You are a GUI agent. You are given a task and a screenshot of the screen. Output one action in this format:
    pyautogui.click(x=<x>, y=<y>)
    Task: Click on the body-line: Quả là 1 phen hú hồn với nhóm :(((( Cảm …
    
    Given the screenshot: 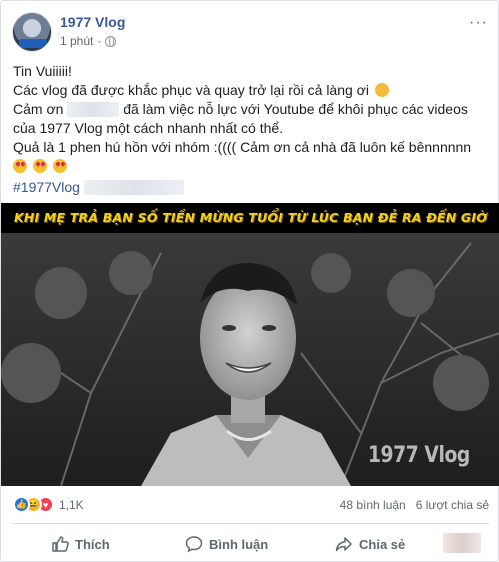 What is the action you would take?
    pyautogui.click(x=242, y=147)
    